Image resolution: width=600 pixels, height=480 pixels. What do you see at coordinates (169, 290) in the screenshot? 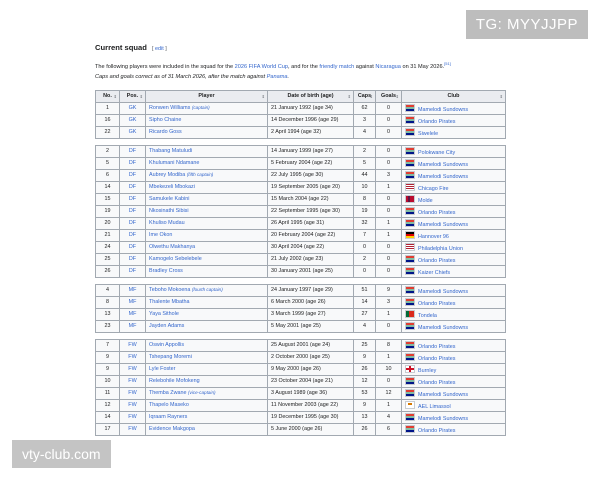
I see `player-link: Teboho Mokoena` at bounding box center [169, 290].